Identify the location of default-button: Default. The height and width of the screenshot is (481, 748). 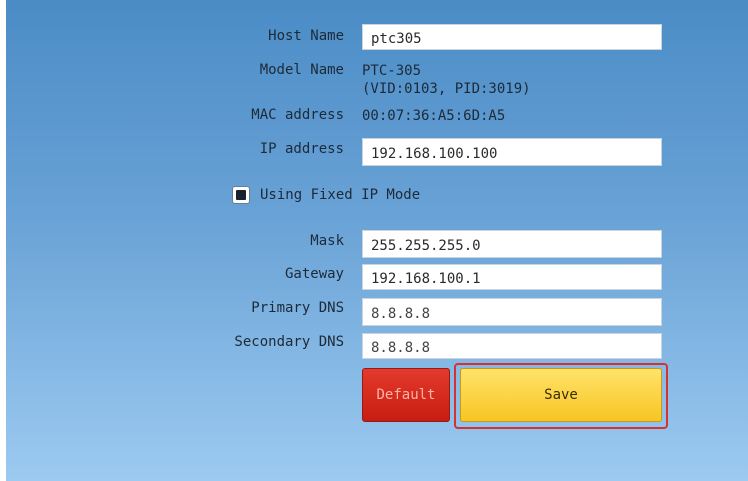
(406, 395).